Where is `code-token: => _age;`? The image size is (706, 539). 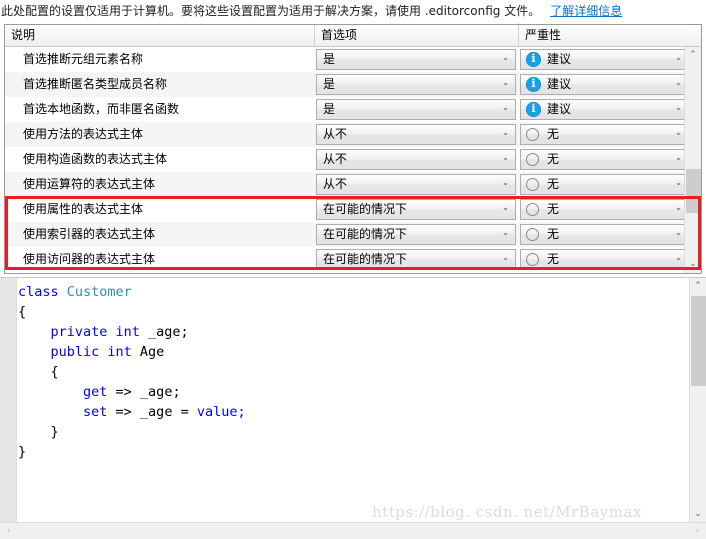 code-token: => _age; is located at coordinates (148, 392).